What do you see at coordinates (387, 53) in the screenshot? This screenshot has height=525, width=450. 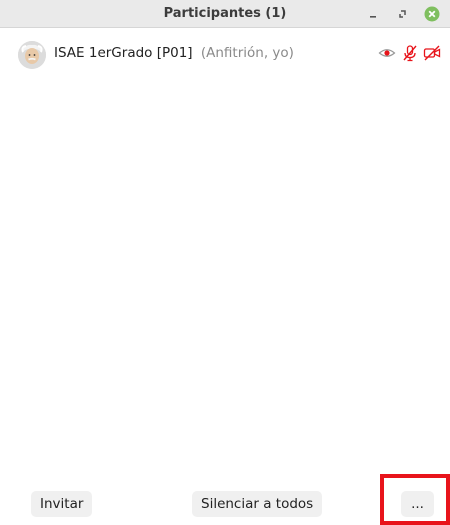 I see `recording-icon` at bounding box center [387, 53].